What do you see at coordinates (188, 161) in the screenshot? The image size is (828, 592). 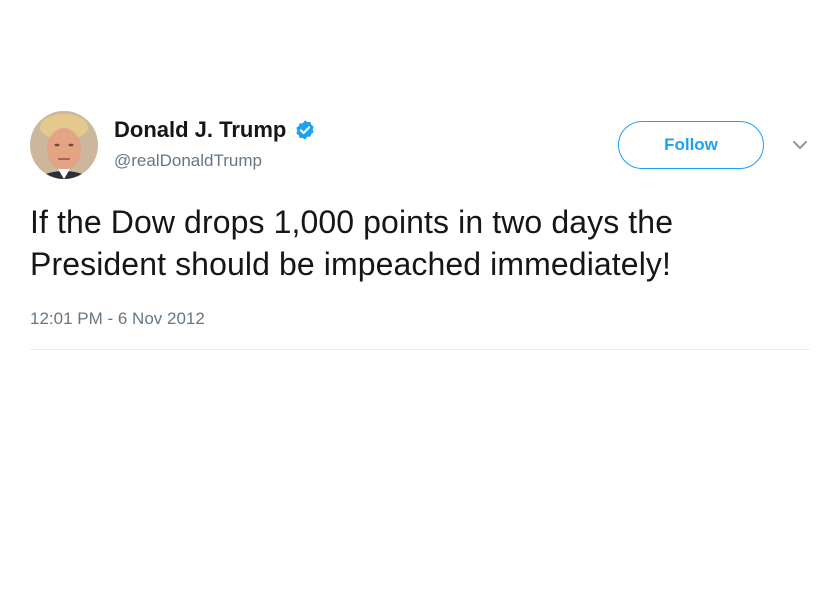 I see `user-handle: @realDonaldTrump` at bounding box center [188, 161].